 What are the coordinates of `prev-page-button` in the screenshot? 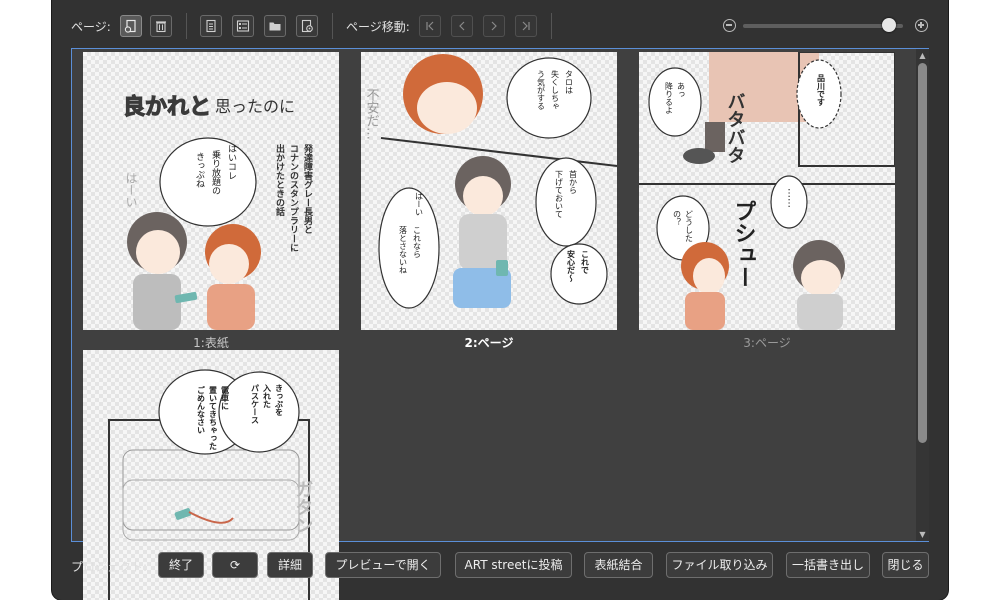 It's located at (462, 26).